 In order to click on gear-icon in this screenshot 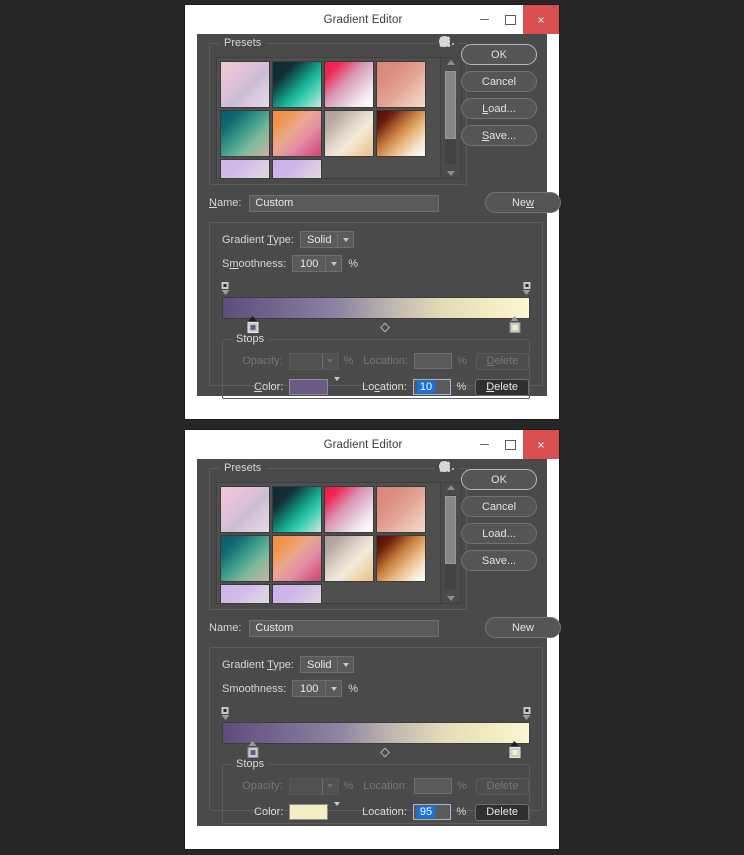, I will do `click(444, 41)`.